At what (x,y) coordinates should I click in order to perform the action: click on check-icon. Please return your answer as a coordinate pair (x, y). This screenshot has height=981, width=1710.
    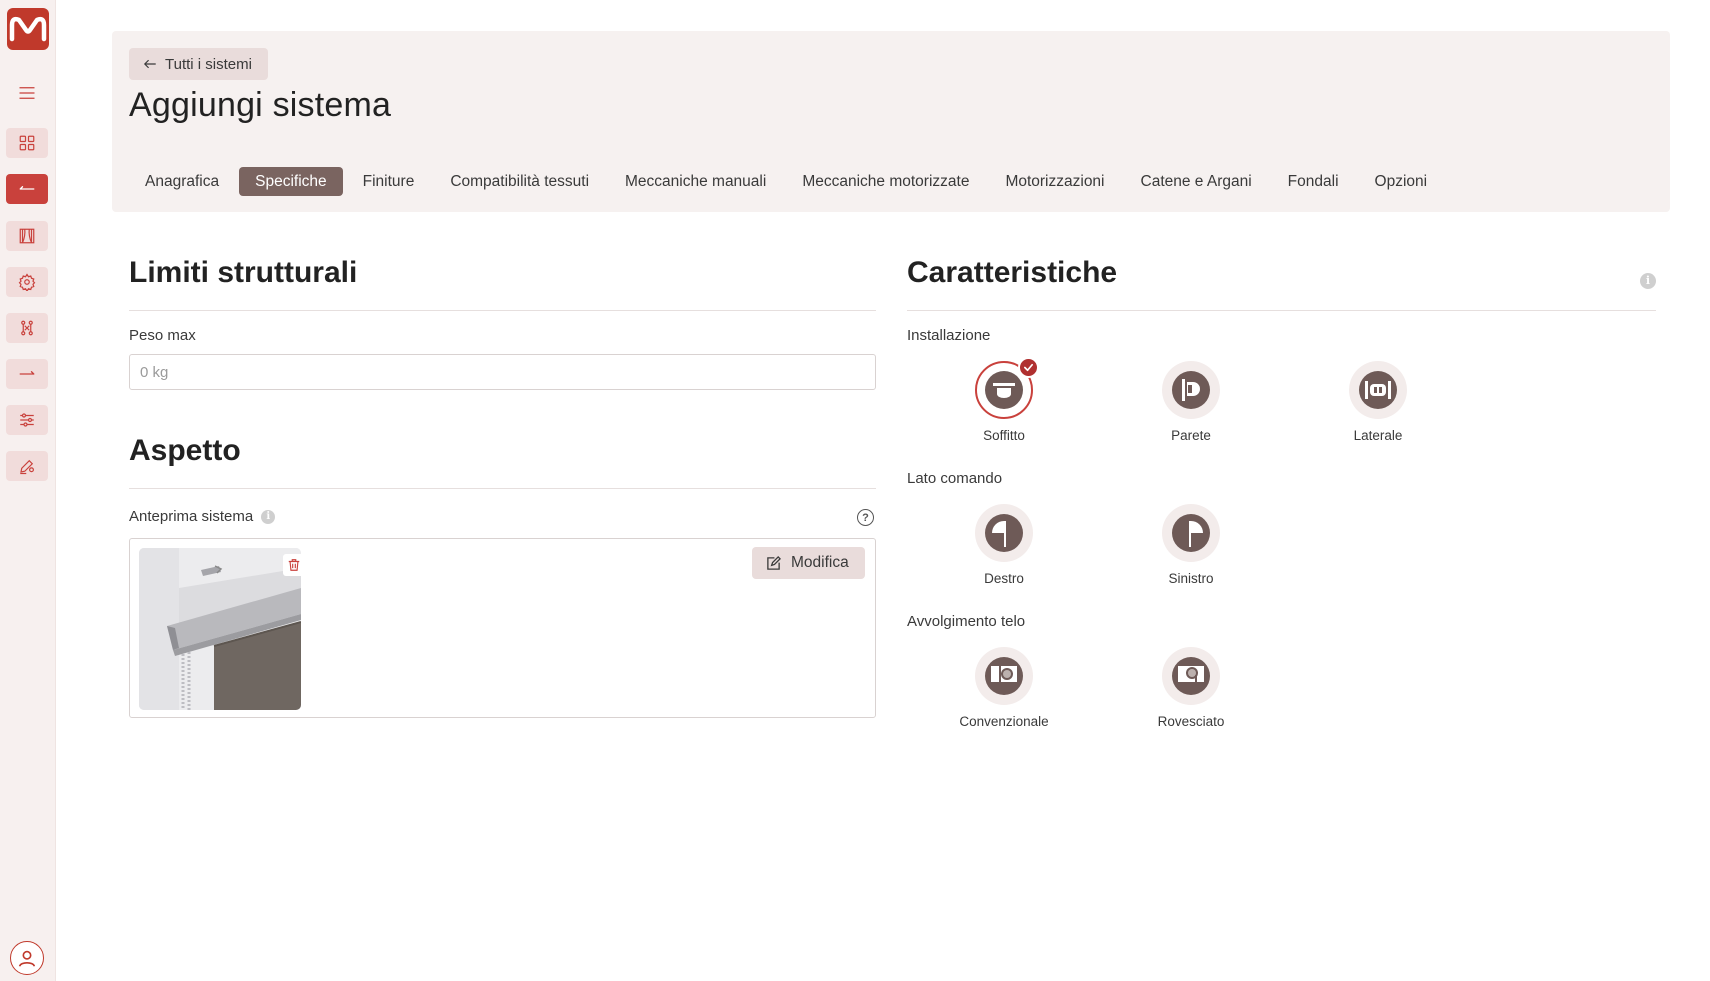
    Looking at the image, I should click on (1028, 367).